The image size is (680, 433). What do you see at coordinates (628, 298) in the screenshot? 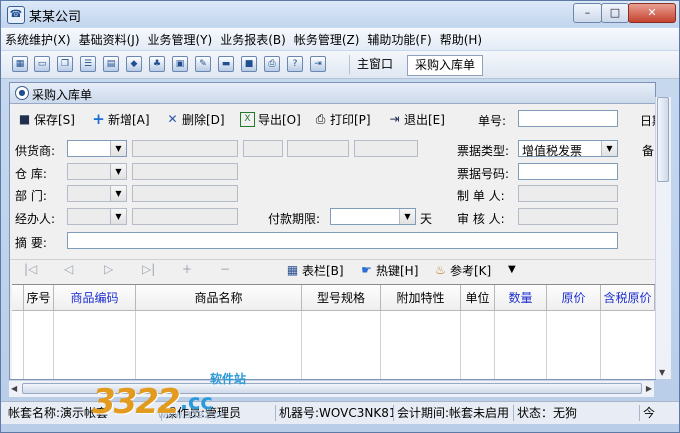
I see `col-header-tax-price: 含税原价` at bounding box center [628, 298].